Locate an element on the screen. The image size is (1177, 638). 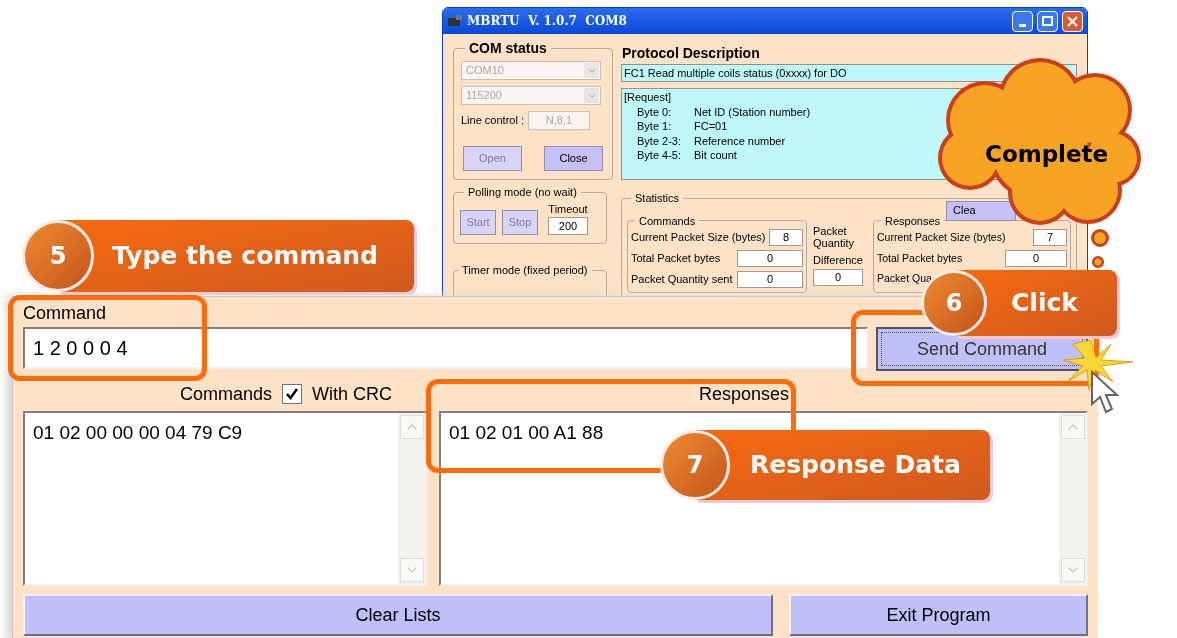
close-icon is located at coordinates (1072, 21).